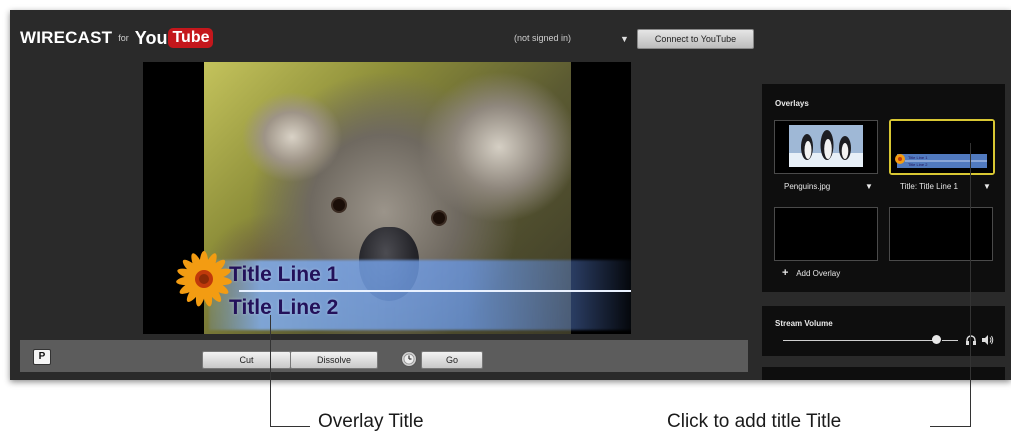 The width and height of the screenshot is (1011, 433). Describe the element at coordinates (117, 38) in the screenshot. I see `wirecast-logo: WIRECAST for You Tube` at that location.